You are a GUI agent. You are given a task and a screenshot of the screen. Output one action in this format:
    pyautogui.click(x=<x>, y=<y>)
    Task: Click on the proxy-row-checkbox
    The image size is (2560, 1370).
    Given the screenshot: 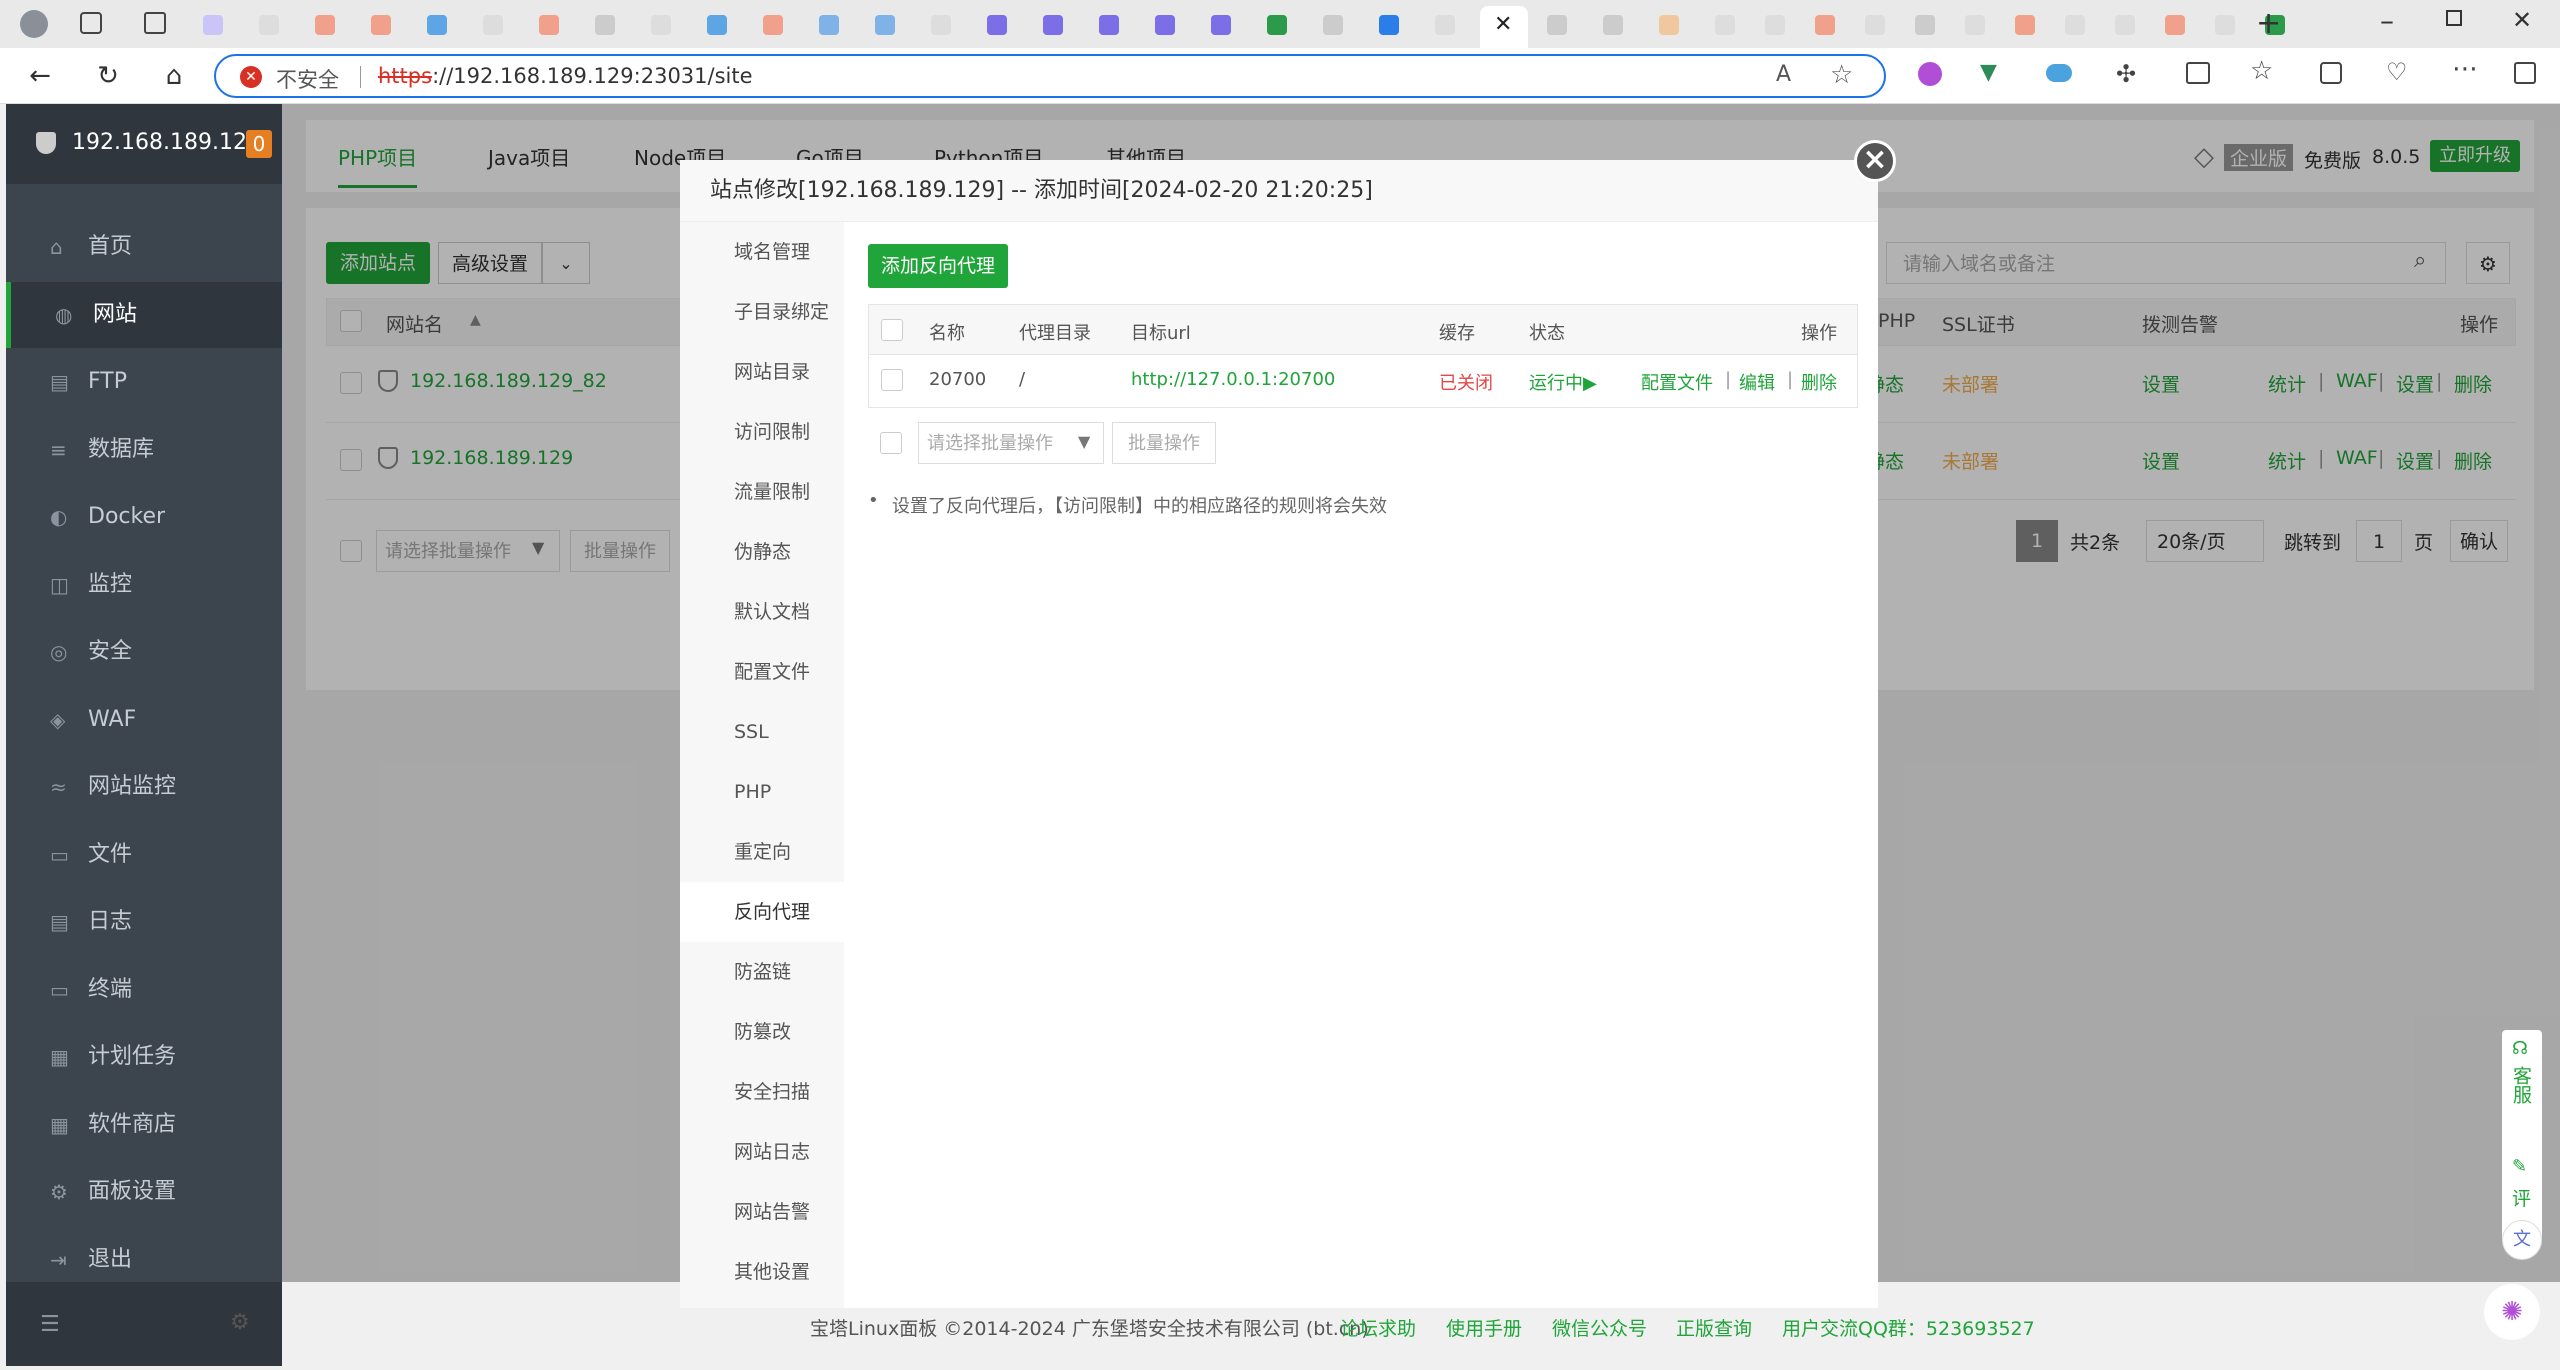 What is the action you would take?
    pyautogui.click(x=892, y=380)
    